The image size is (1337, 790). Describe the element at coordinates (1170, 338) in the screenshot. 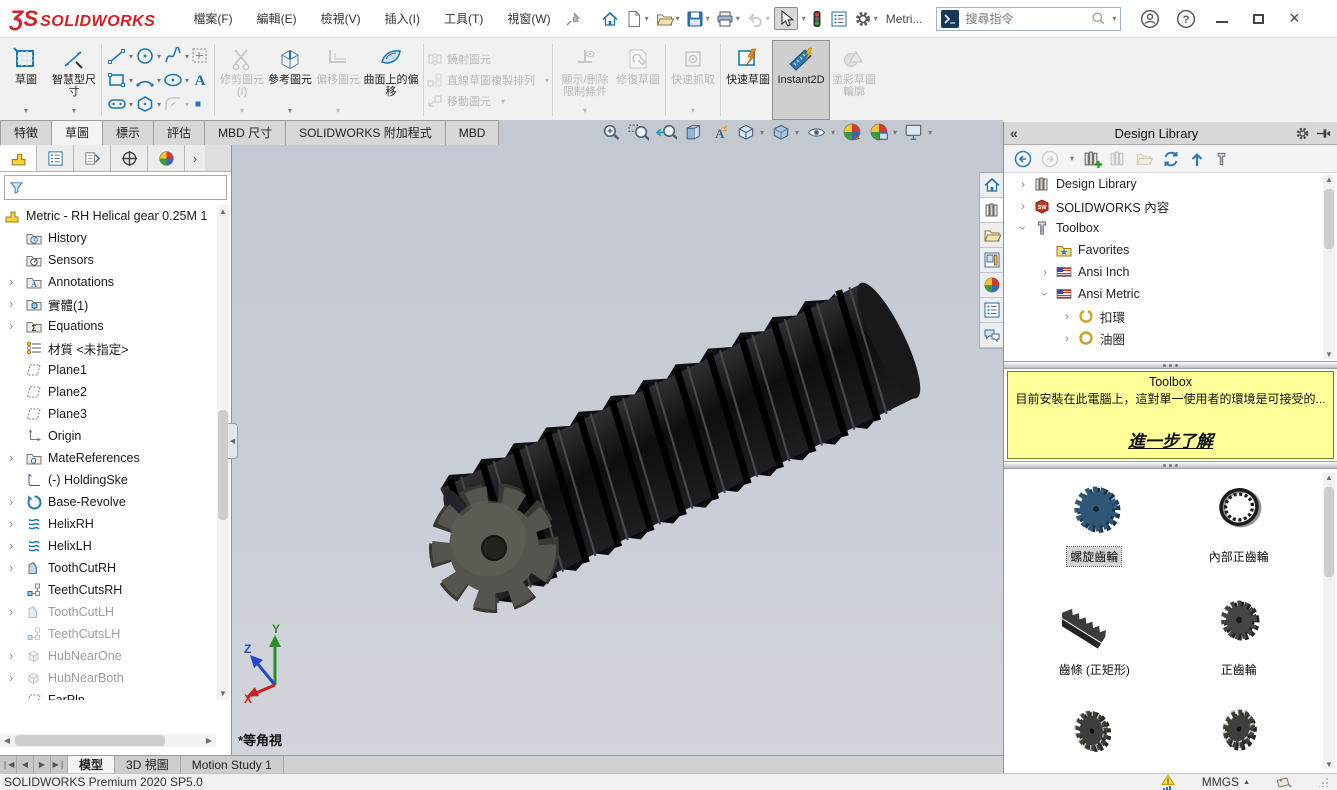

I see `dl-item-o-rings: › 油圈` at that location.